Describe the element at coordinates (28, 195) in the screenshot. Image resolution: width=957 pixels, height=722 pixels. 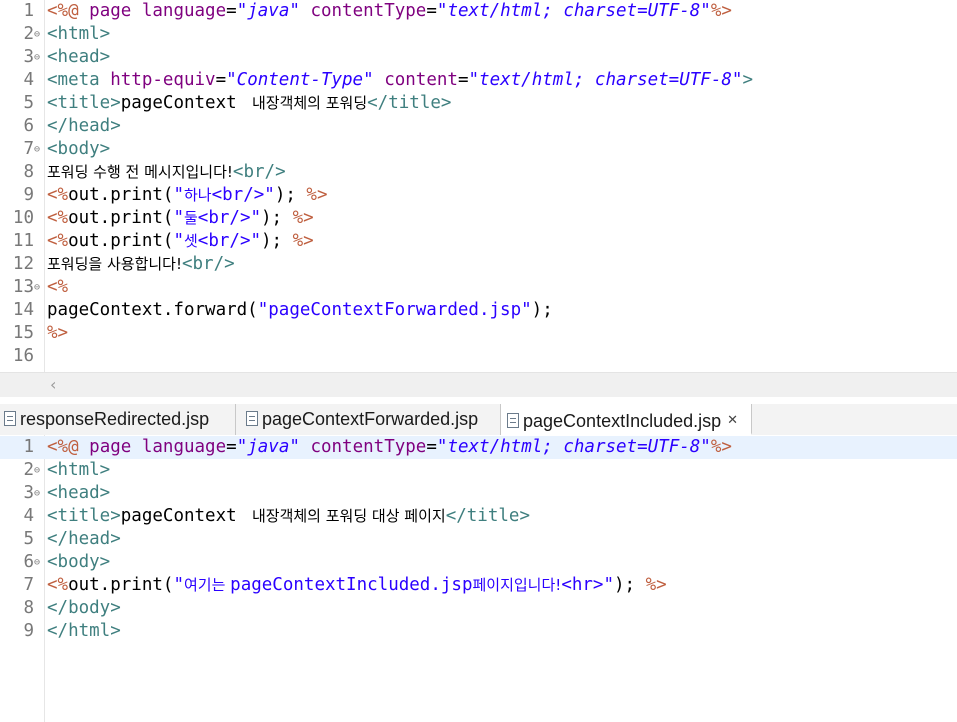
I see `line-number: 9` at that location.